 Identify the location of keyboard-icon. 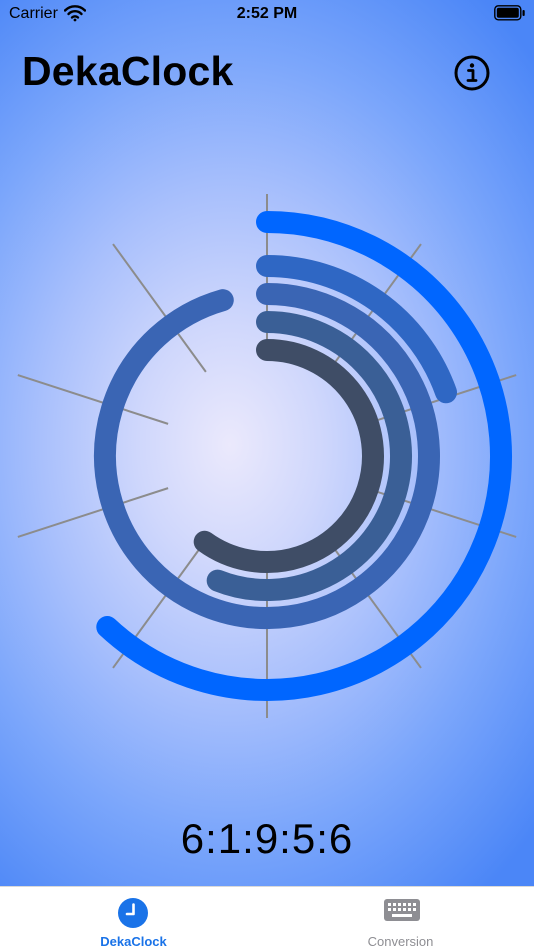
(402, 910).